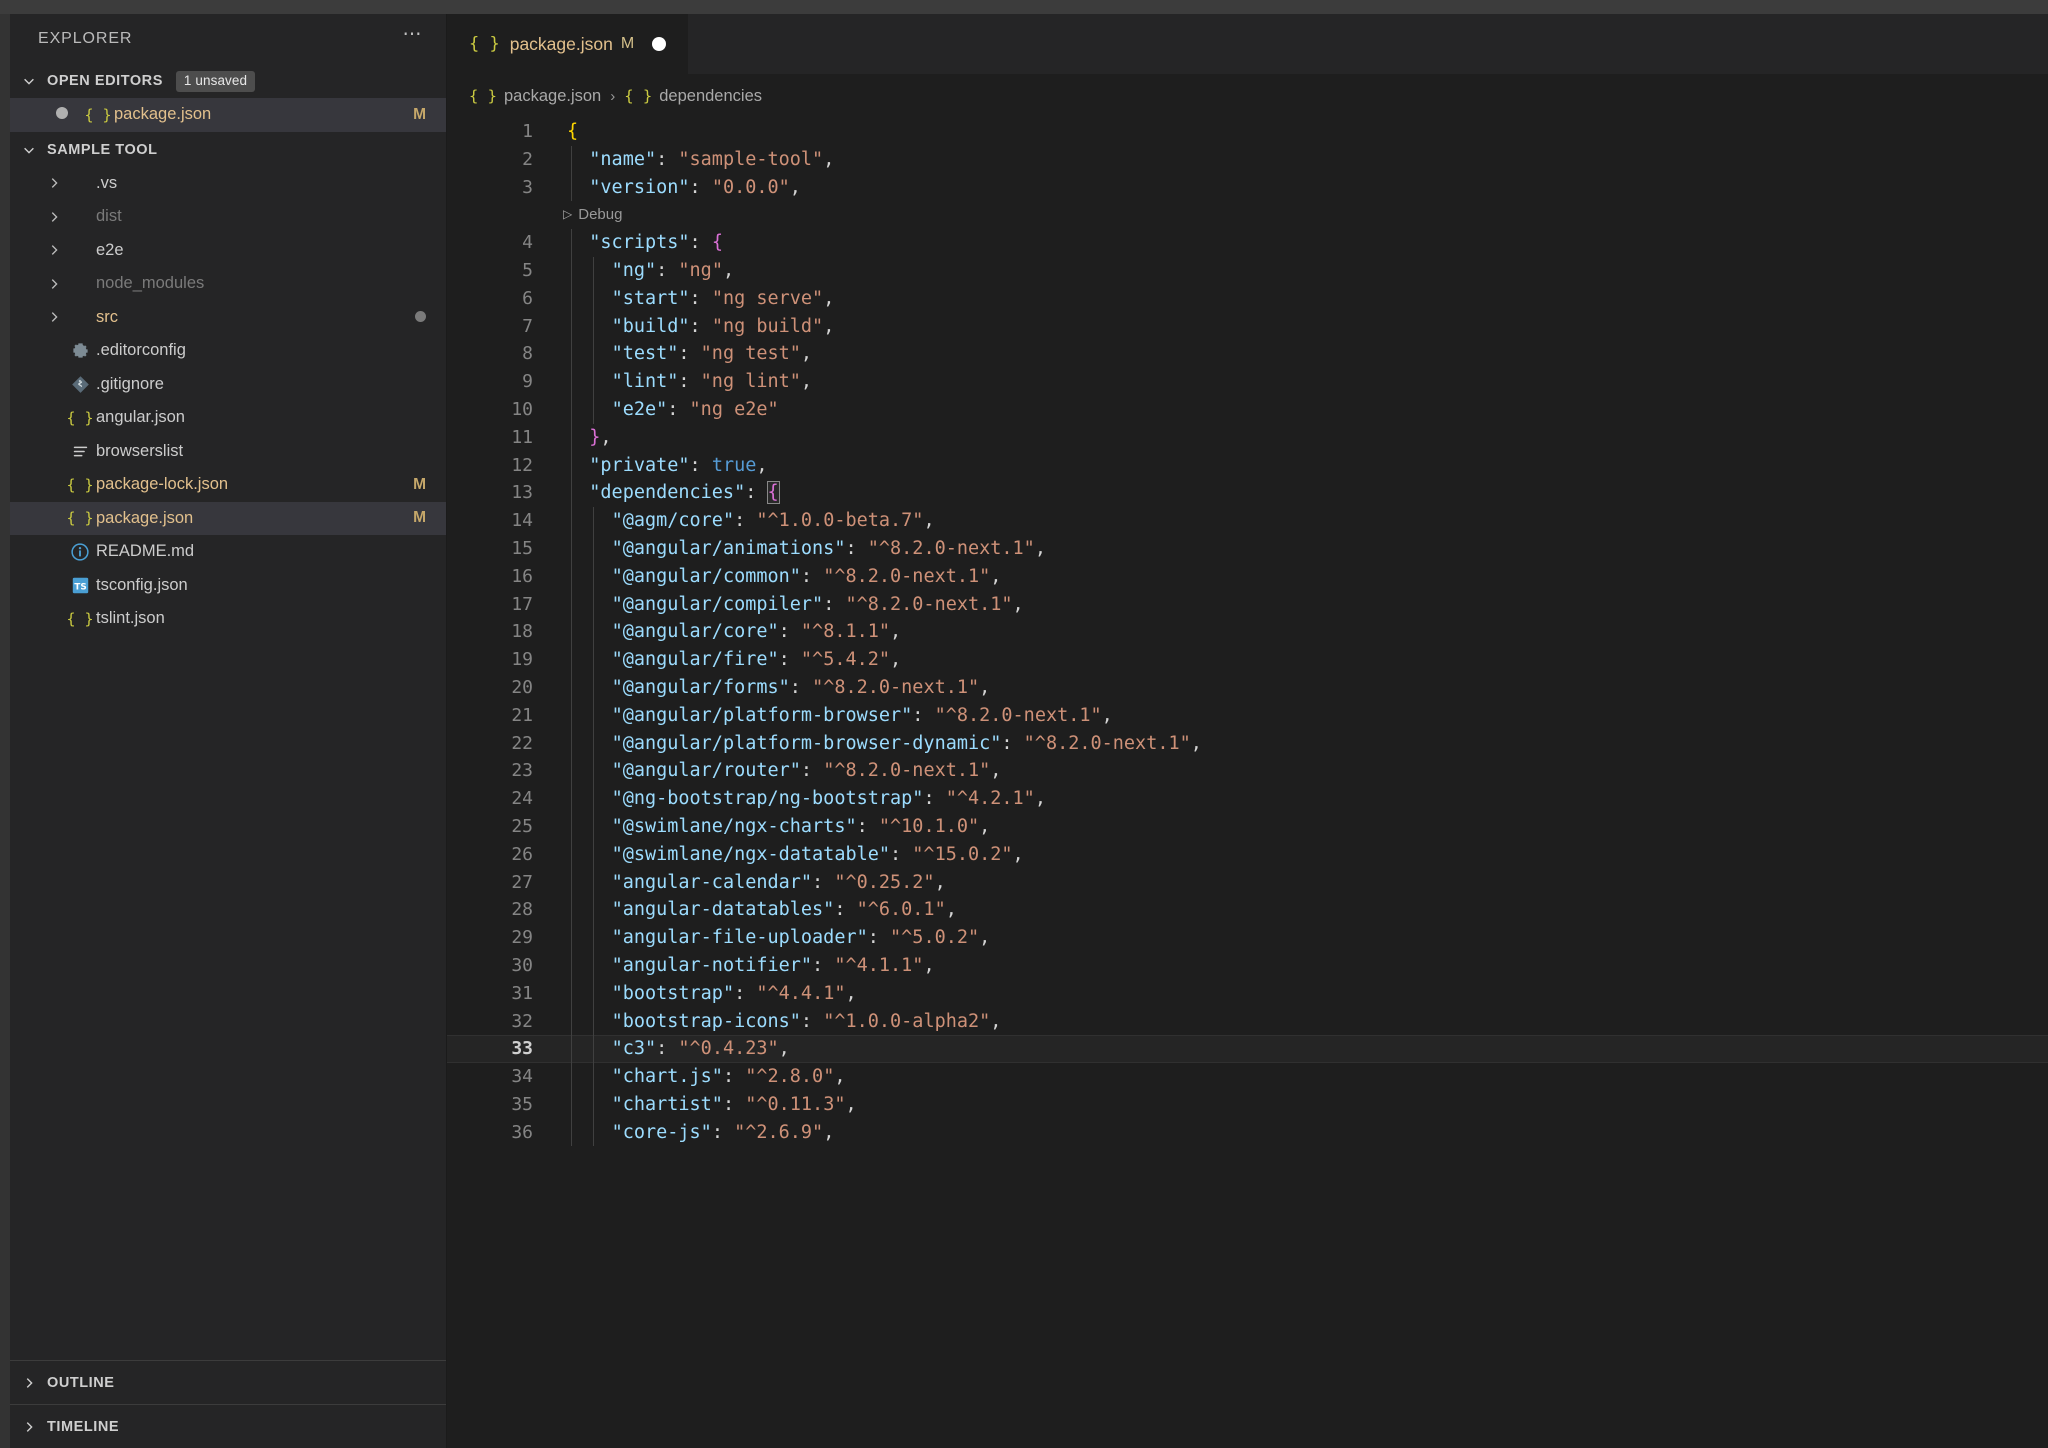  What do you see at coordinates (1247, 660) in the screenshot?
I see `code-line: 19 "@angular/fire": "^5.4.2",` at bounding box center [1247, 660].